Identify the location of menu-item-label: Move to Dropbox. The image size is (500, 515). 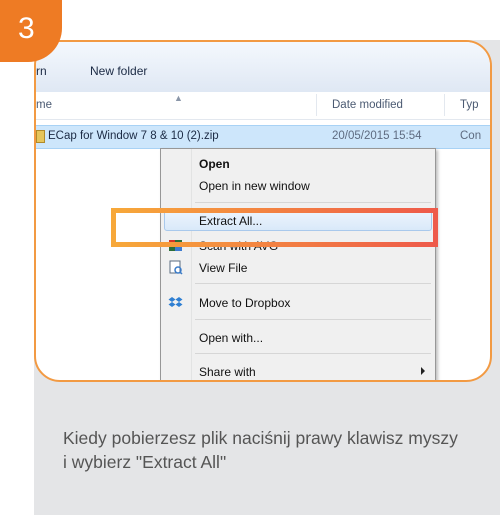
(245, 303).